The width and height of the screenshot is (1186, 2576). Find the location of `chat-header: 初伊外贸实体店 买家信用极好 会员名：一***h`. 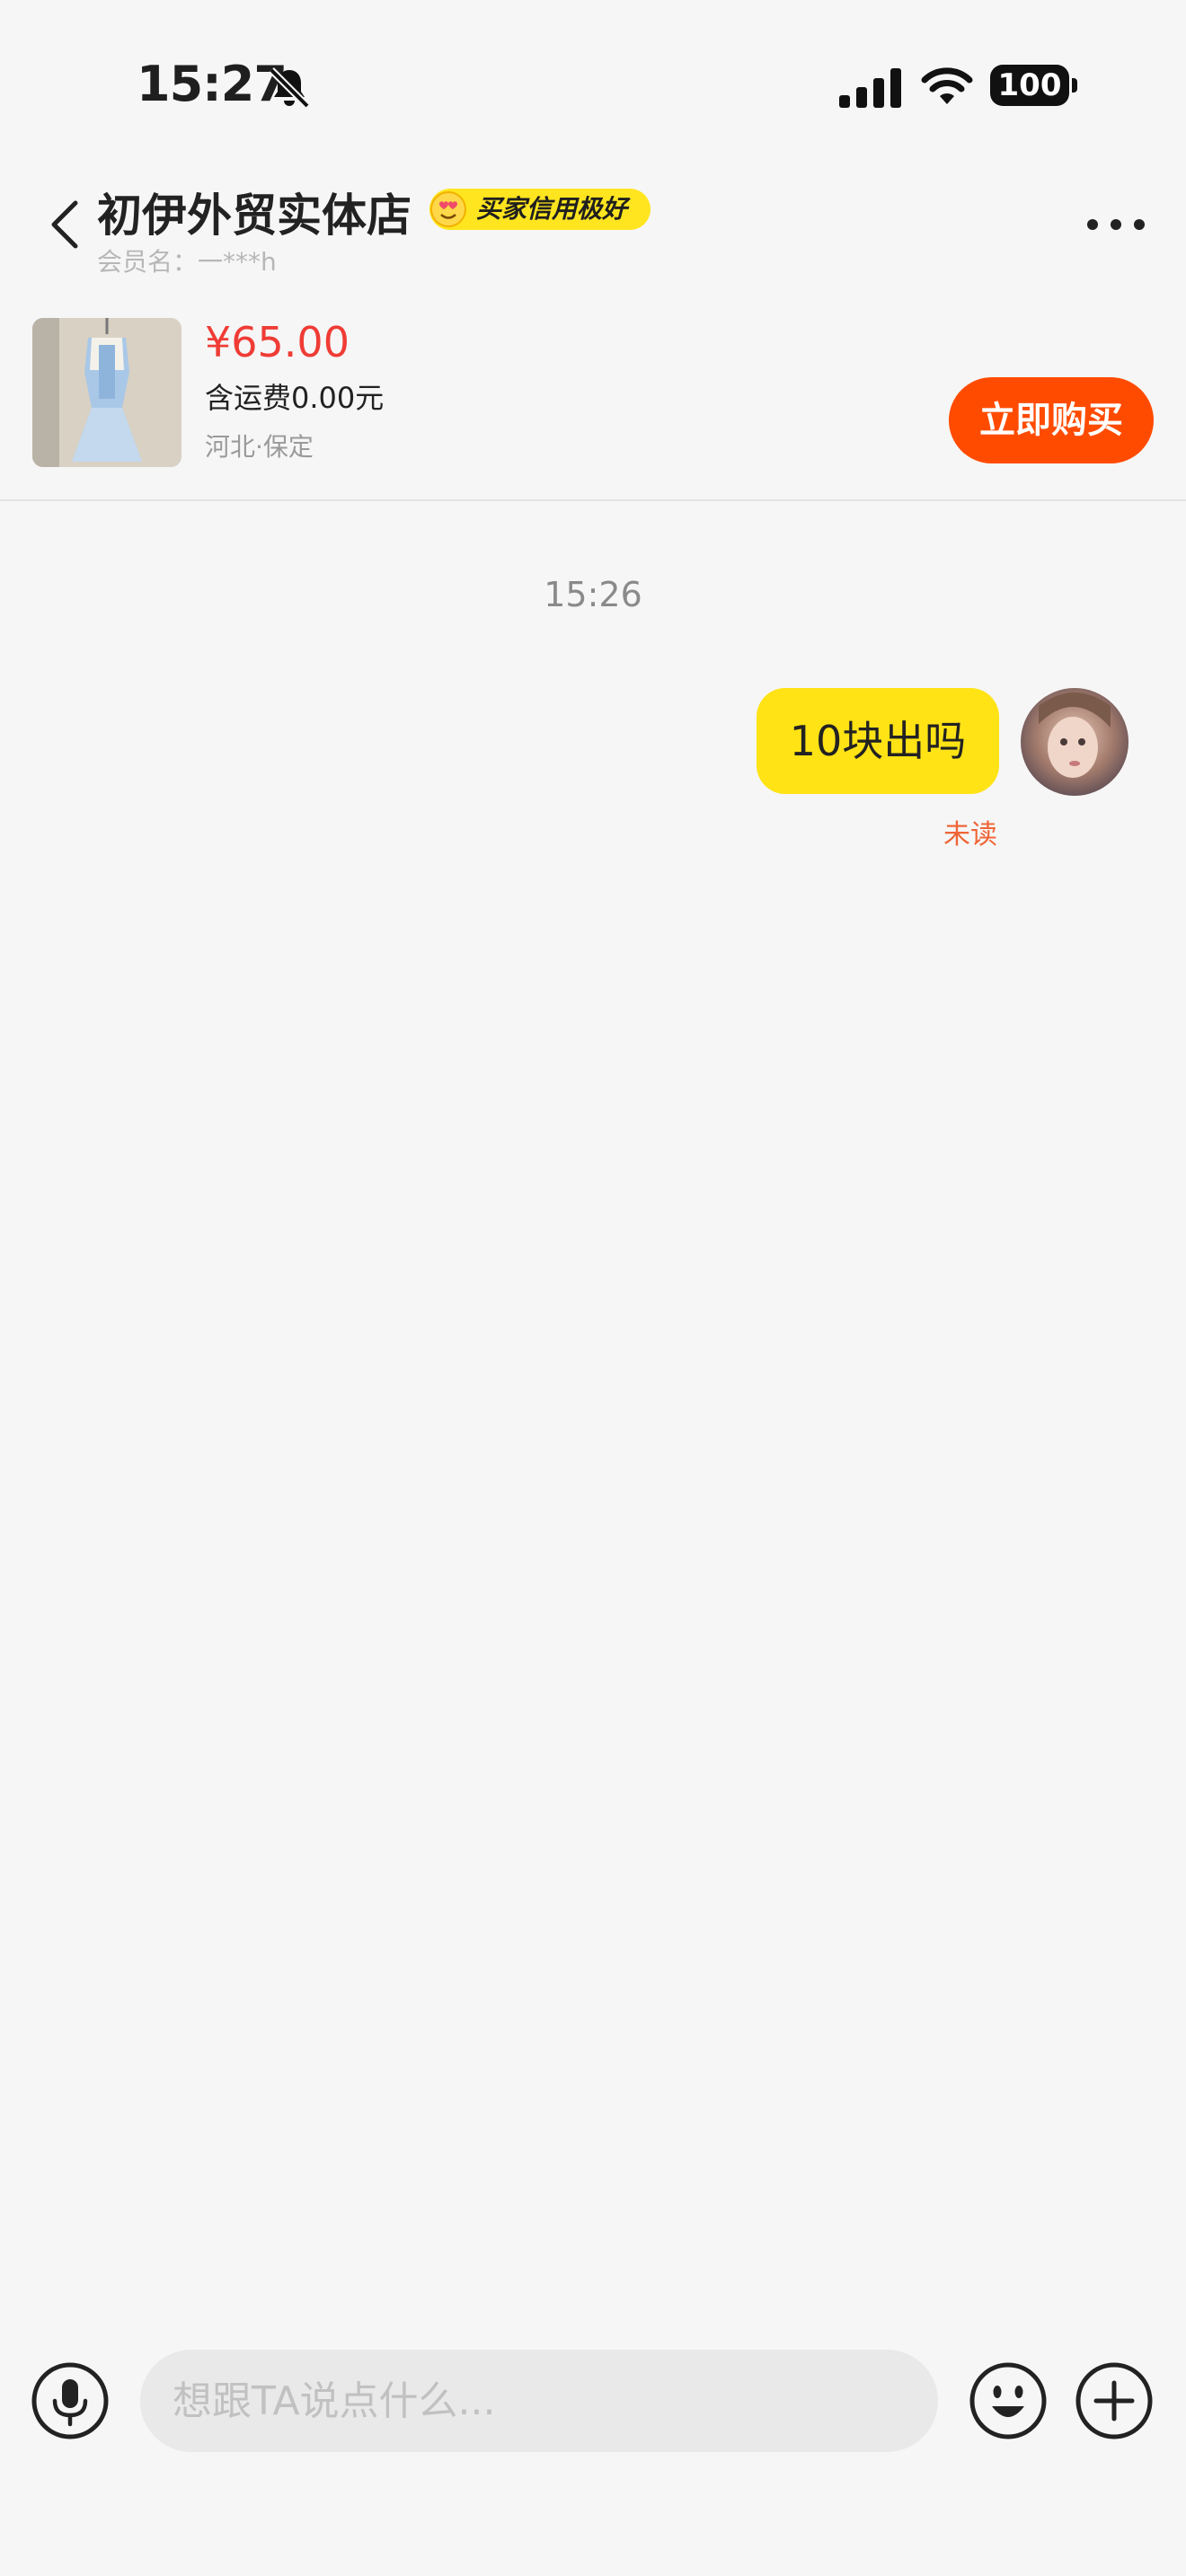

chat-header: 初伊外贸实体店 买家信用极好 会员名：一***h is located at coordinates (593, 224).